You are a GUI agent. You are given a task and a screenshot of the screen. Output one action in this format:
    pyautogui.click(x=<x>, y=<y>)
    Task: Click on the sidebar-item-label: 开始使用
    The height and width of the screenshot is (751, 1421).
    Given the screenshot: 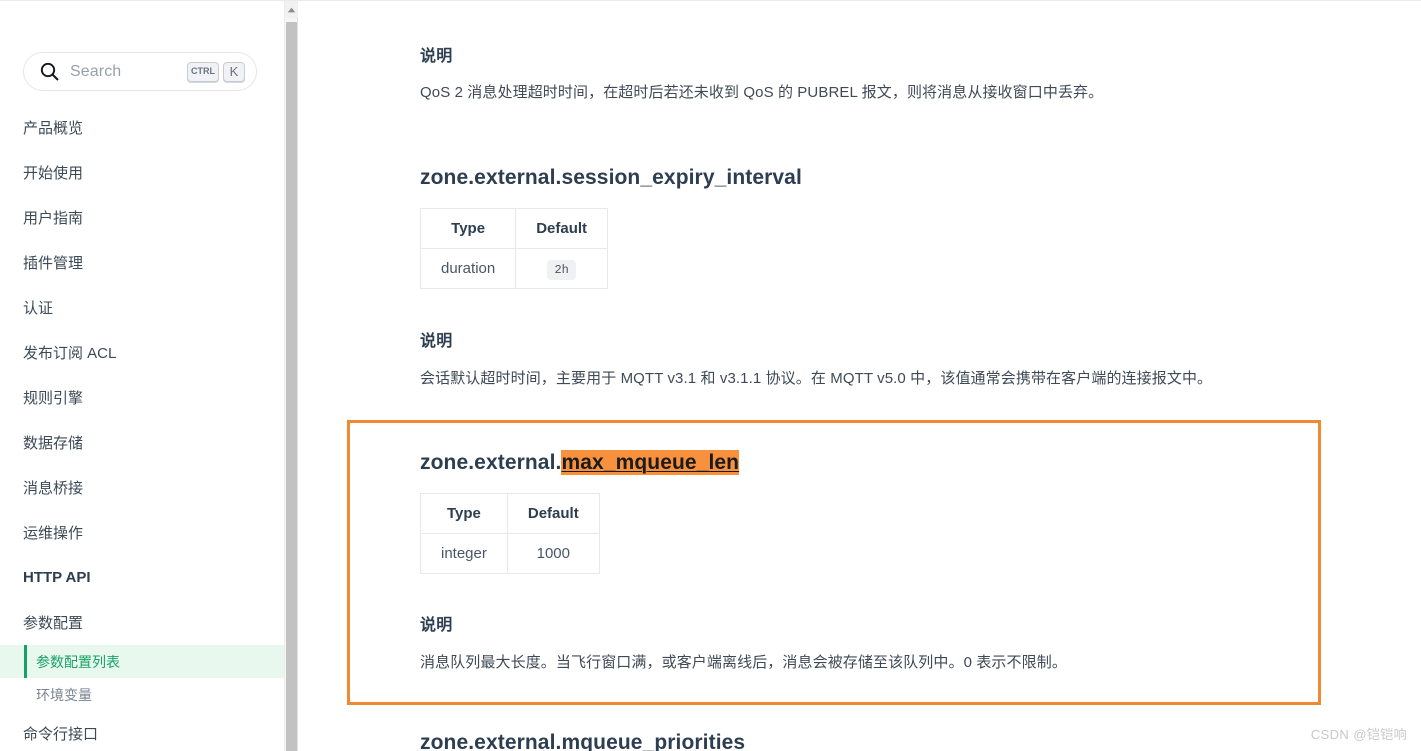 What is the action you would take?
    pyautogui.click(x=53, y=173)
    